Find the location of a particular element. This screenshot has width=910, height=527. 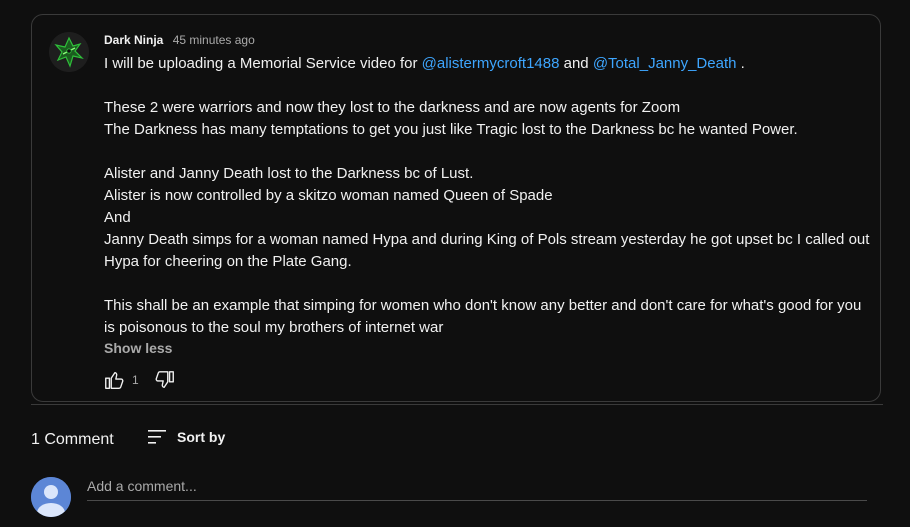

ninja-logo-icon is located at coordinates (69, 52).